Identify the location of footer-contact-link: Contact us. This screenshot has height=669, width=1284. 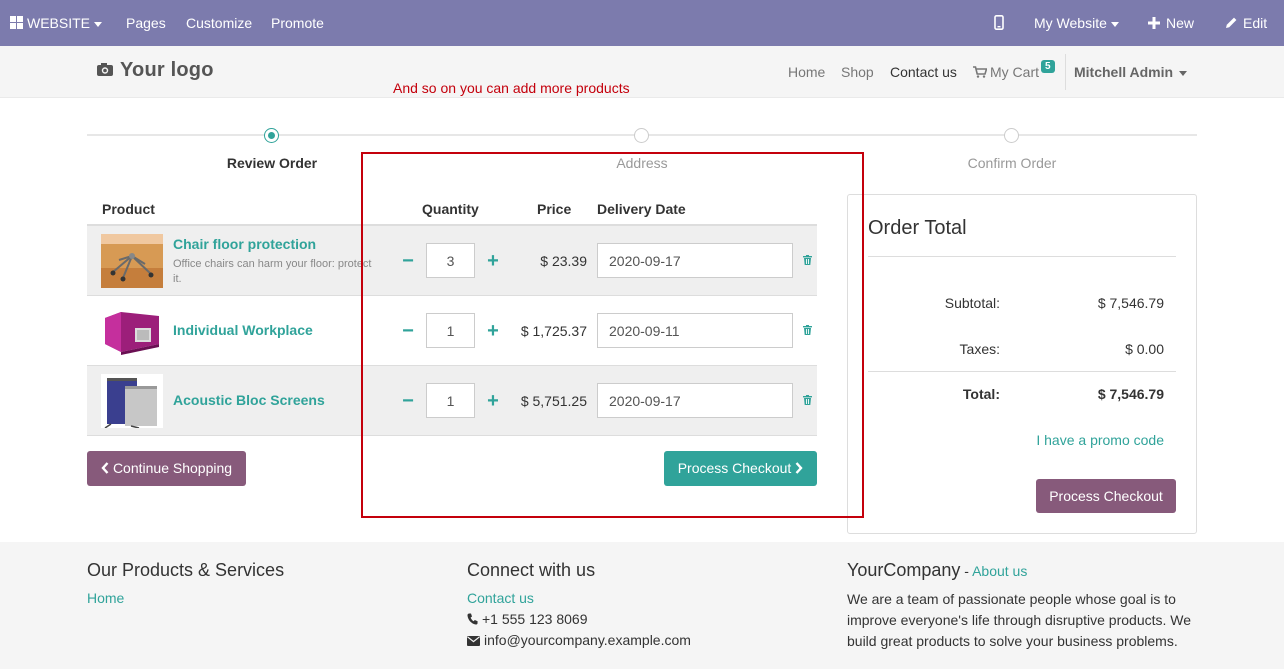
(500, 598).